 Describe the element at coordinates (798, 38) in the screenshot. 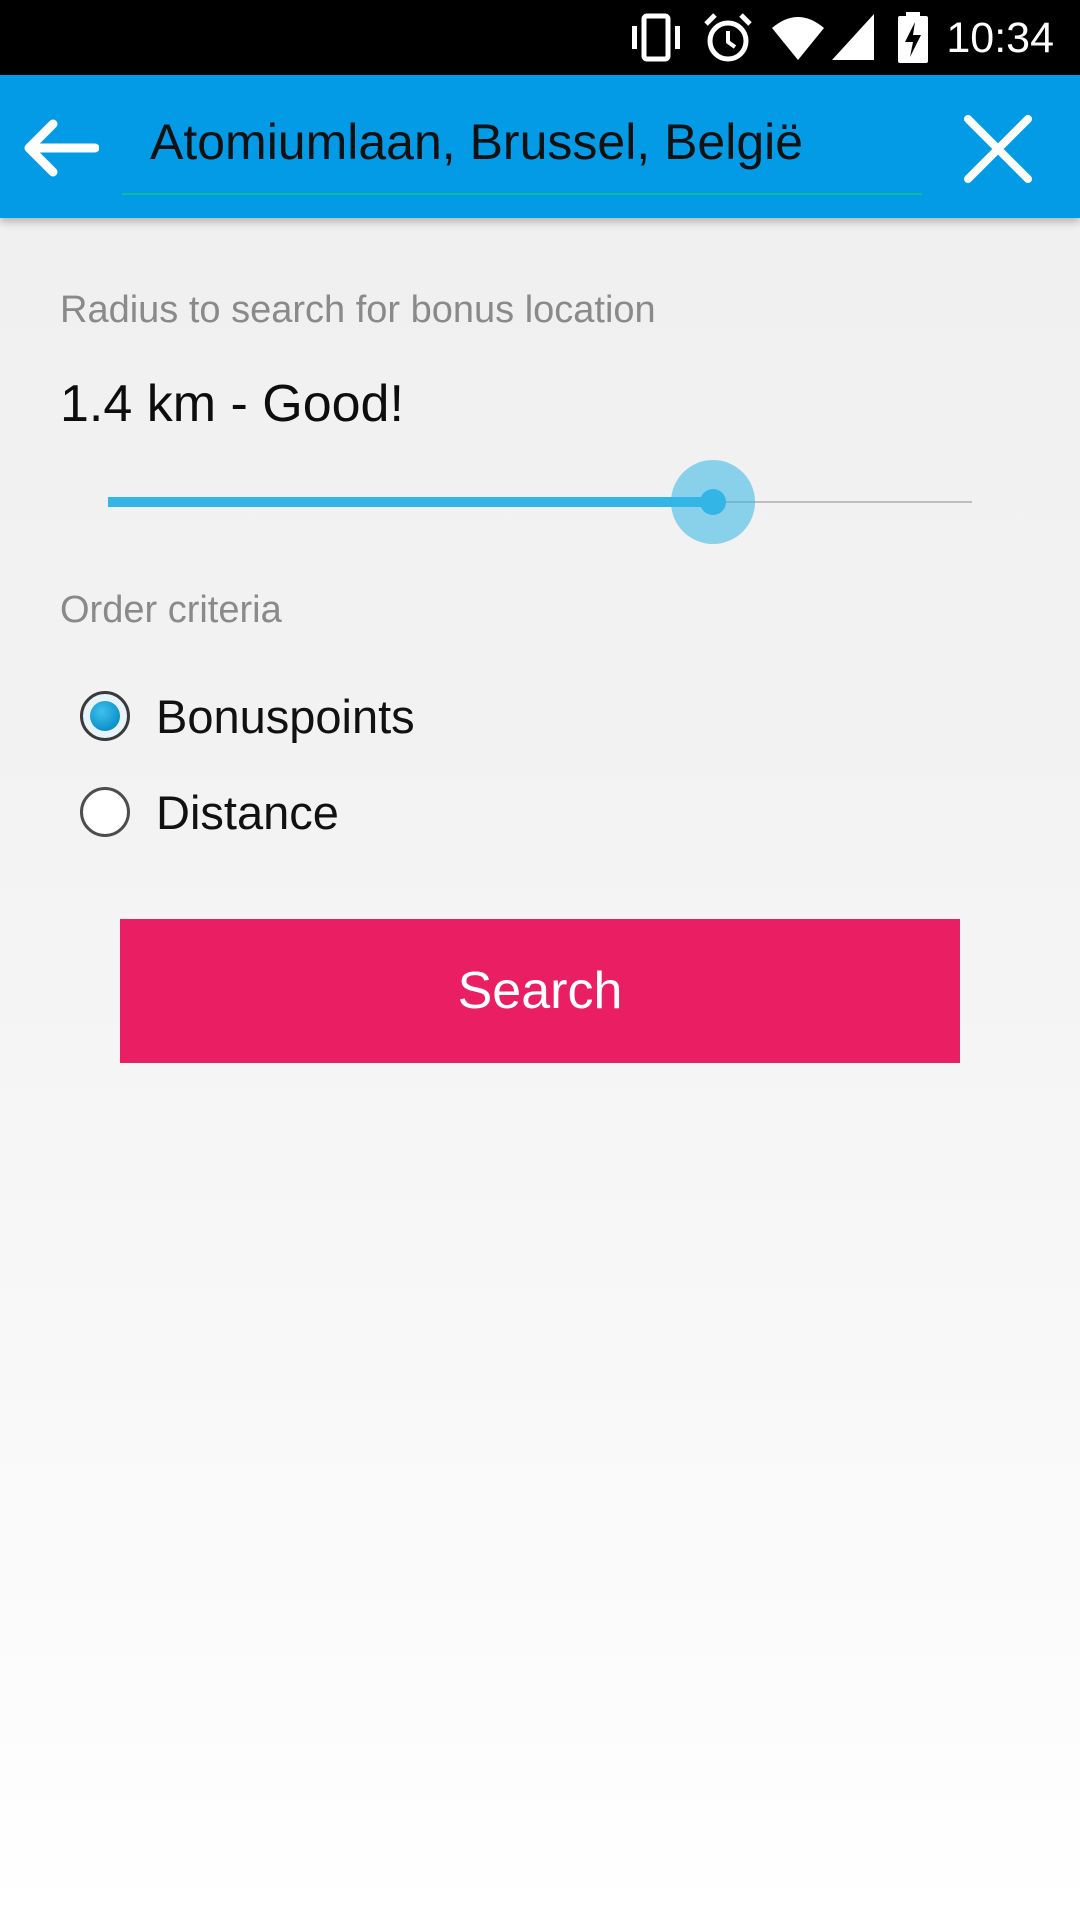

I see `wifi-icon` at that location.